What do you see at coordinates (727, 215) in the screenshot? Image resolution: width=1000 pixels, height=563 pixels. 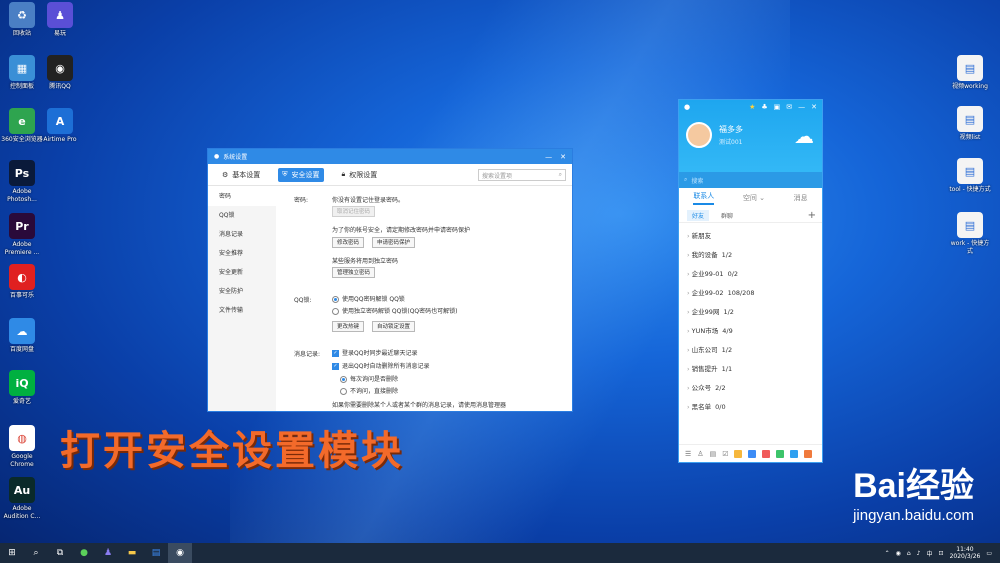 I see `subtab-groups: 群聊` at bounding box center [727, 215].